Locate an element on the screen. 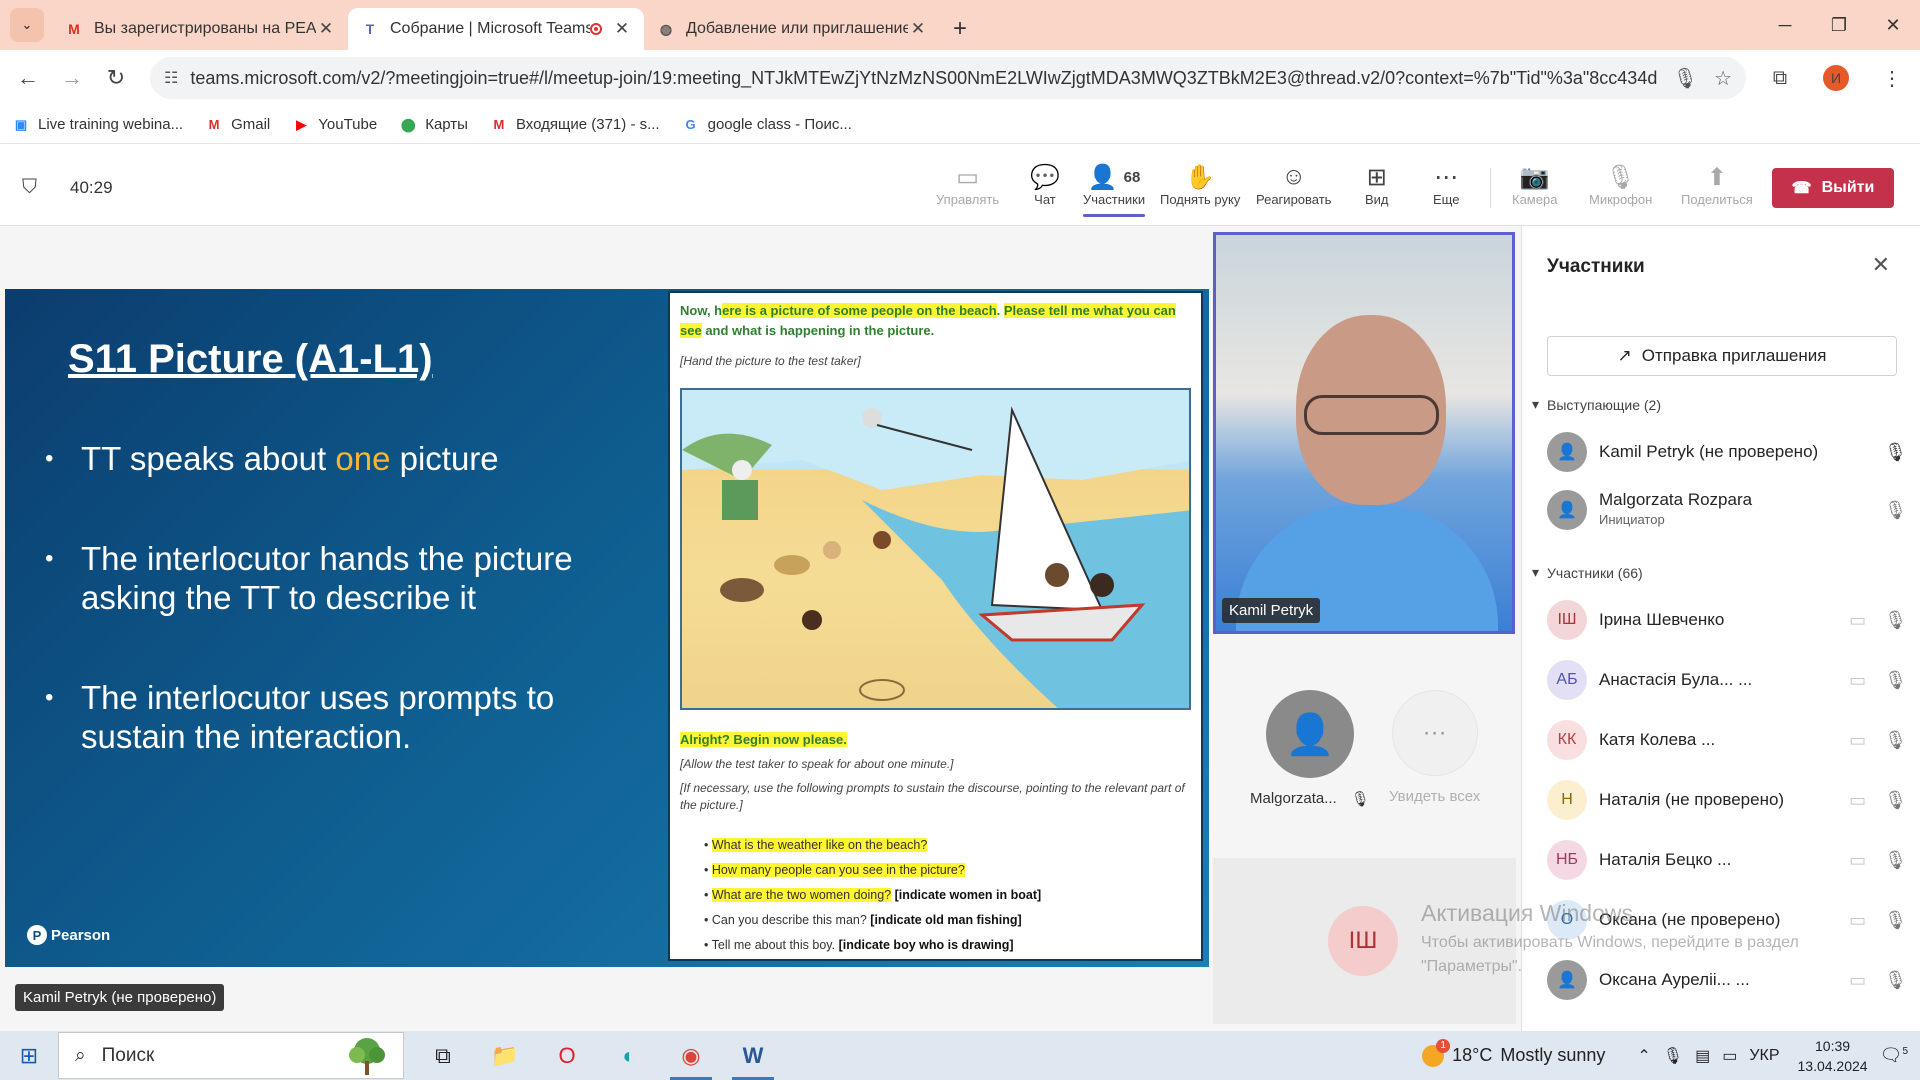 The height and width of the screenshot is (1080, 1920). more-button: ⋯ Еще is located at coordinates (1446, 185).